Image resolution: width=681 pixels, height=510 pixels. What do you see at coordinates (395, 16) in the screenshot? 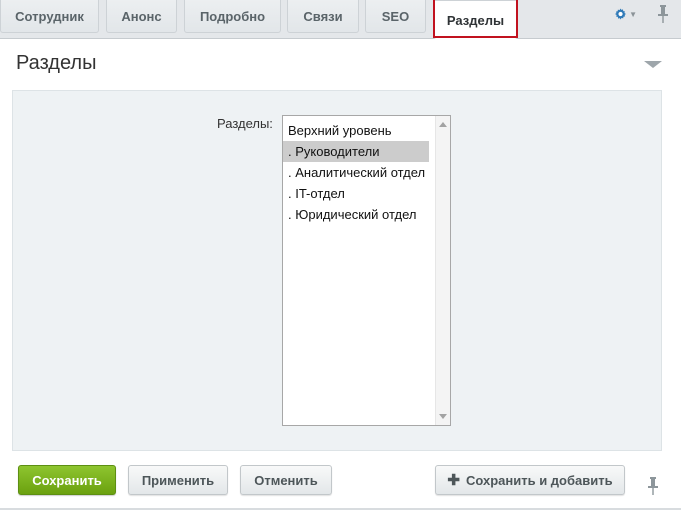
I see `tab-seo: SEO` at bounding box center [395, 16].